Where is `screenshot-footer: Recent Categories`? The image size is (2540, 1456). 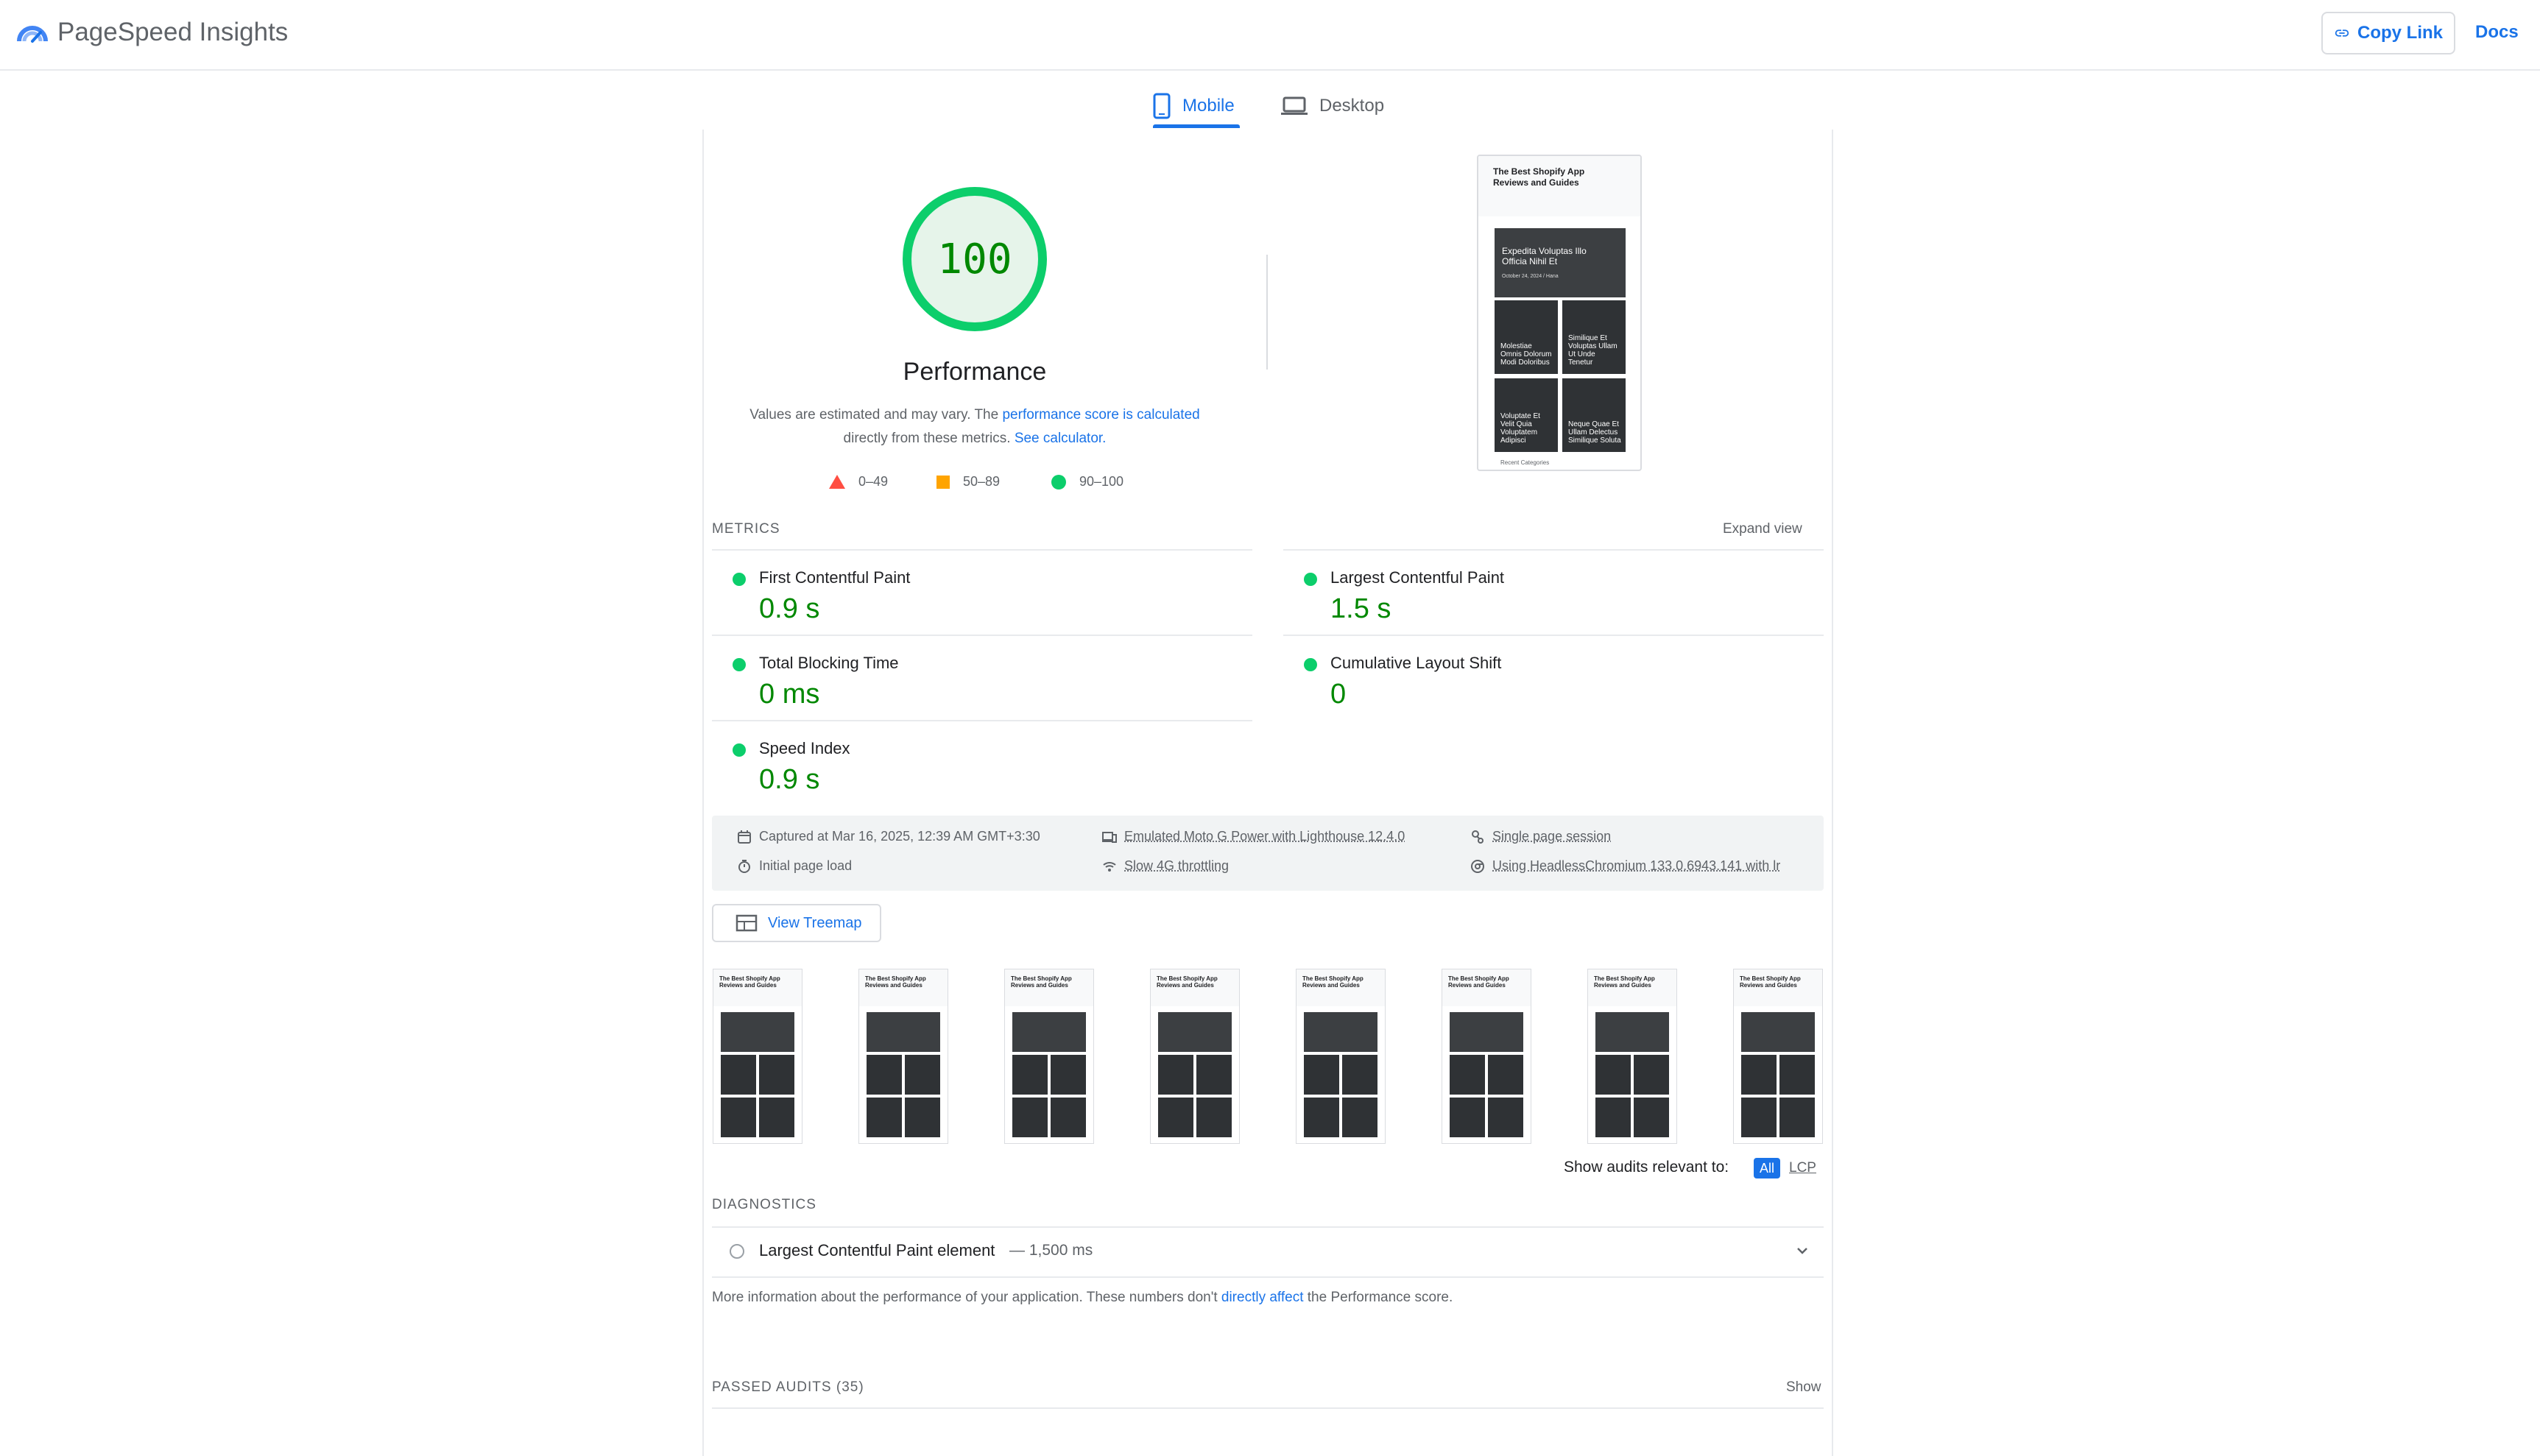
screenshot-footer: Recent Categories is located at coordinates (1525, 462).